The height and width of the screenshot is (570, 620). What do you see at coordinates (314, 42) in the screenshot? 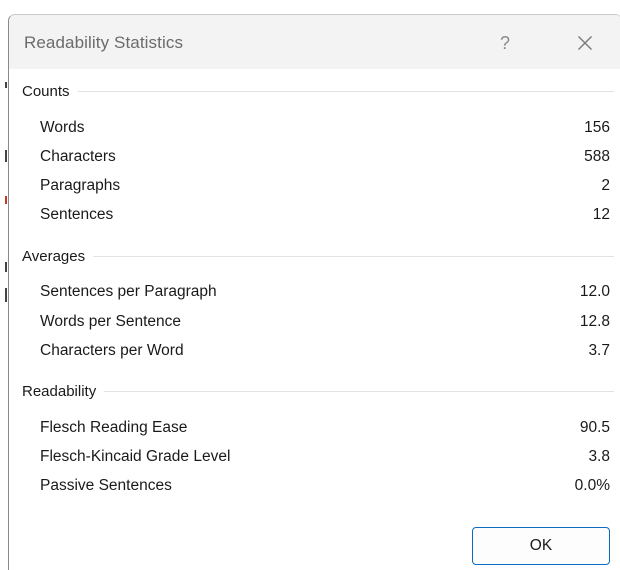
I see `dialog-titlebar: Readability Statistics ?` at bounding box center [314, 42].